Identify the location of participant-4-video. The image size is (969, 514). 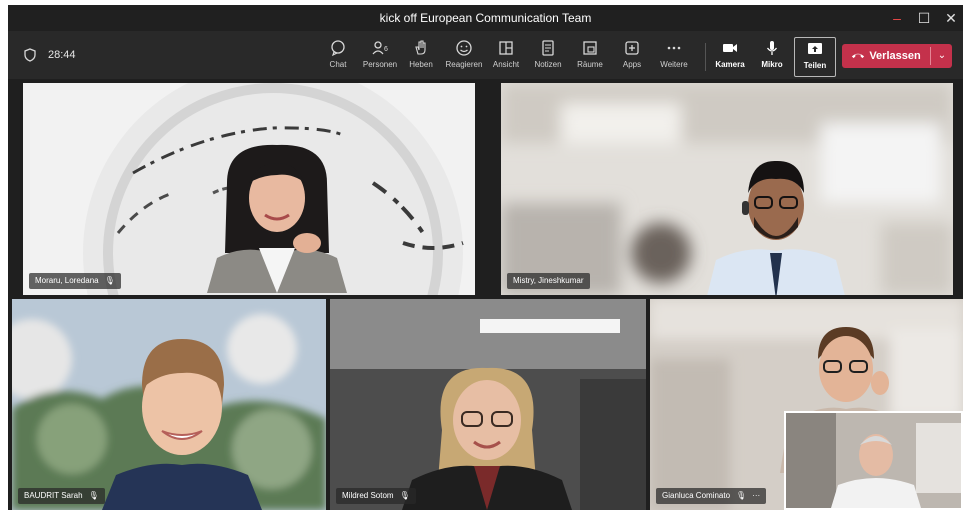
(487, 438).